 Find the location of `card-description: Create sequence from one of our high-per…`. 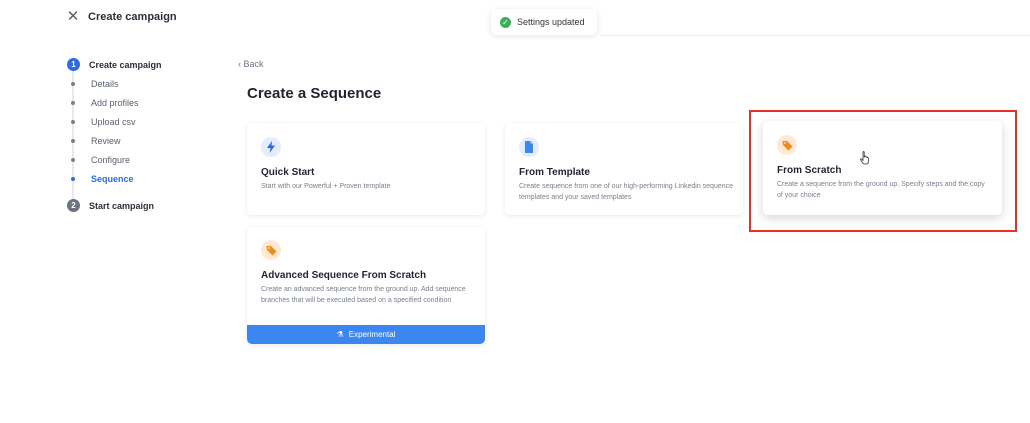

card-description: Create sequence from one of our high-per… is located at coordinates (626, 192).